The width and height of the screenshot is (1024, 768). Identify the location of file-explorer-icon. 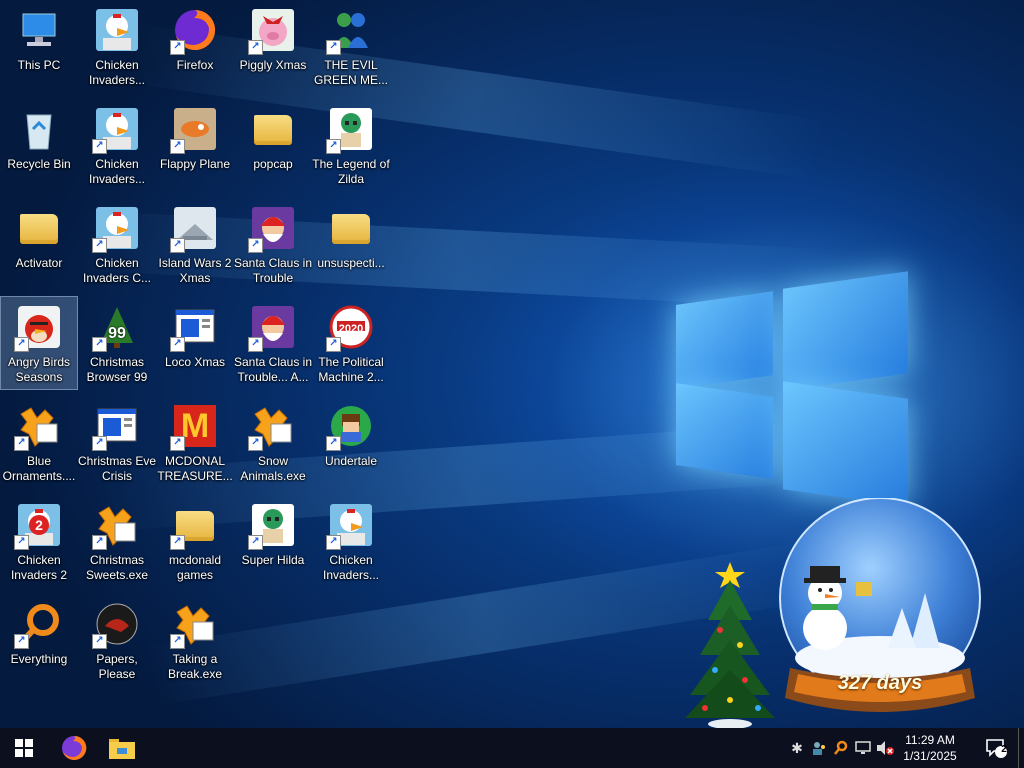
(122, 749).